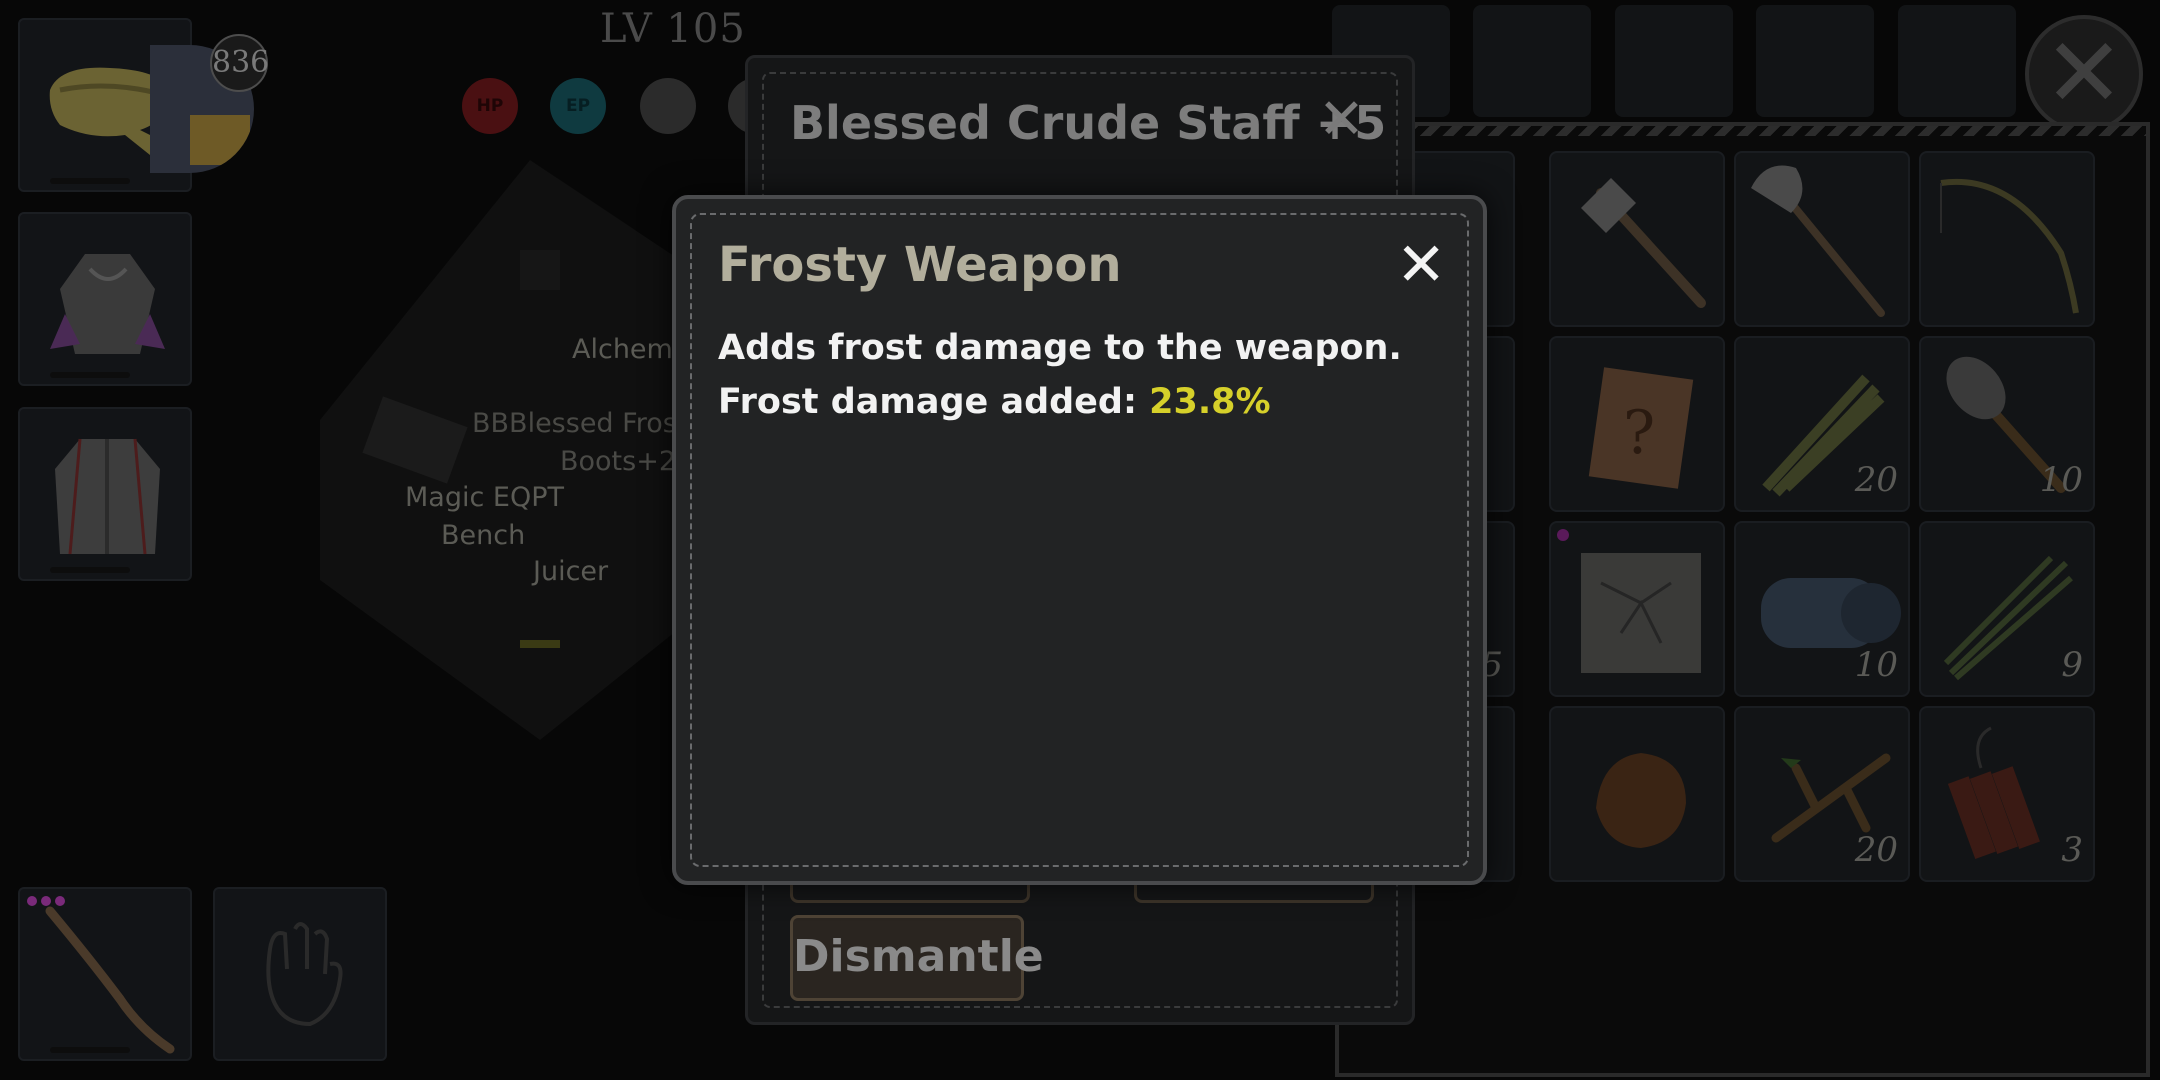 Image resolution: width=2160 pixels, height=1080 pixels. I want to click on day-counter: 836, so click(239, 63).